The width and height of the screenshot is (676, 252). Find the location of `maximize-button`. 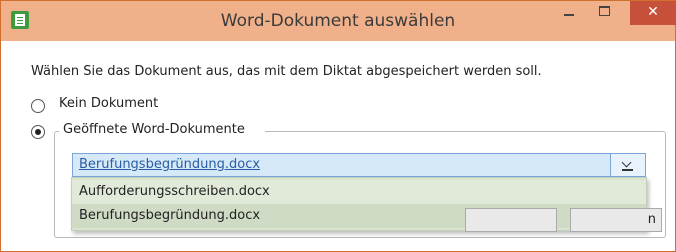

maximize-button is located at coordinates (605, 12).